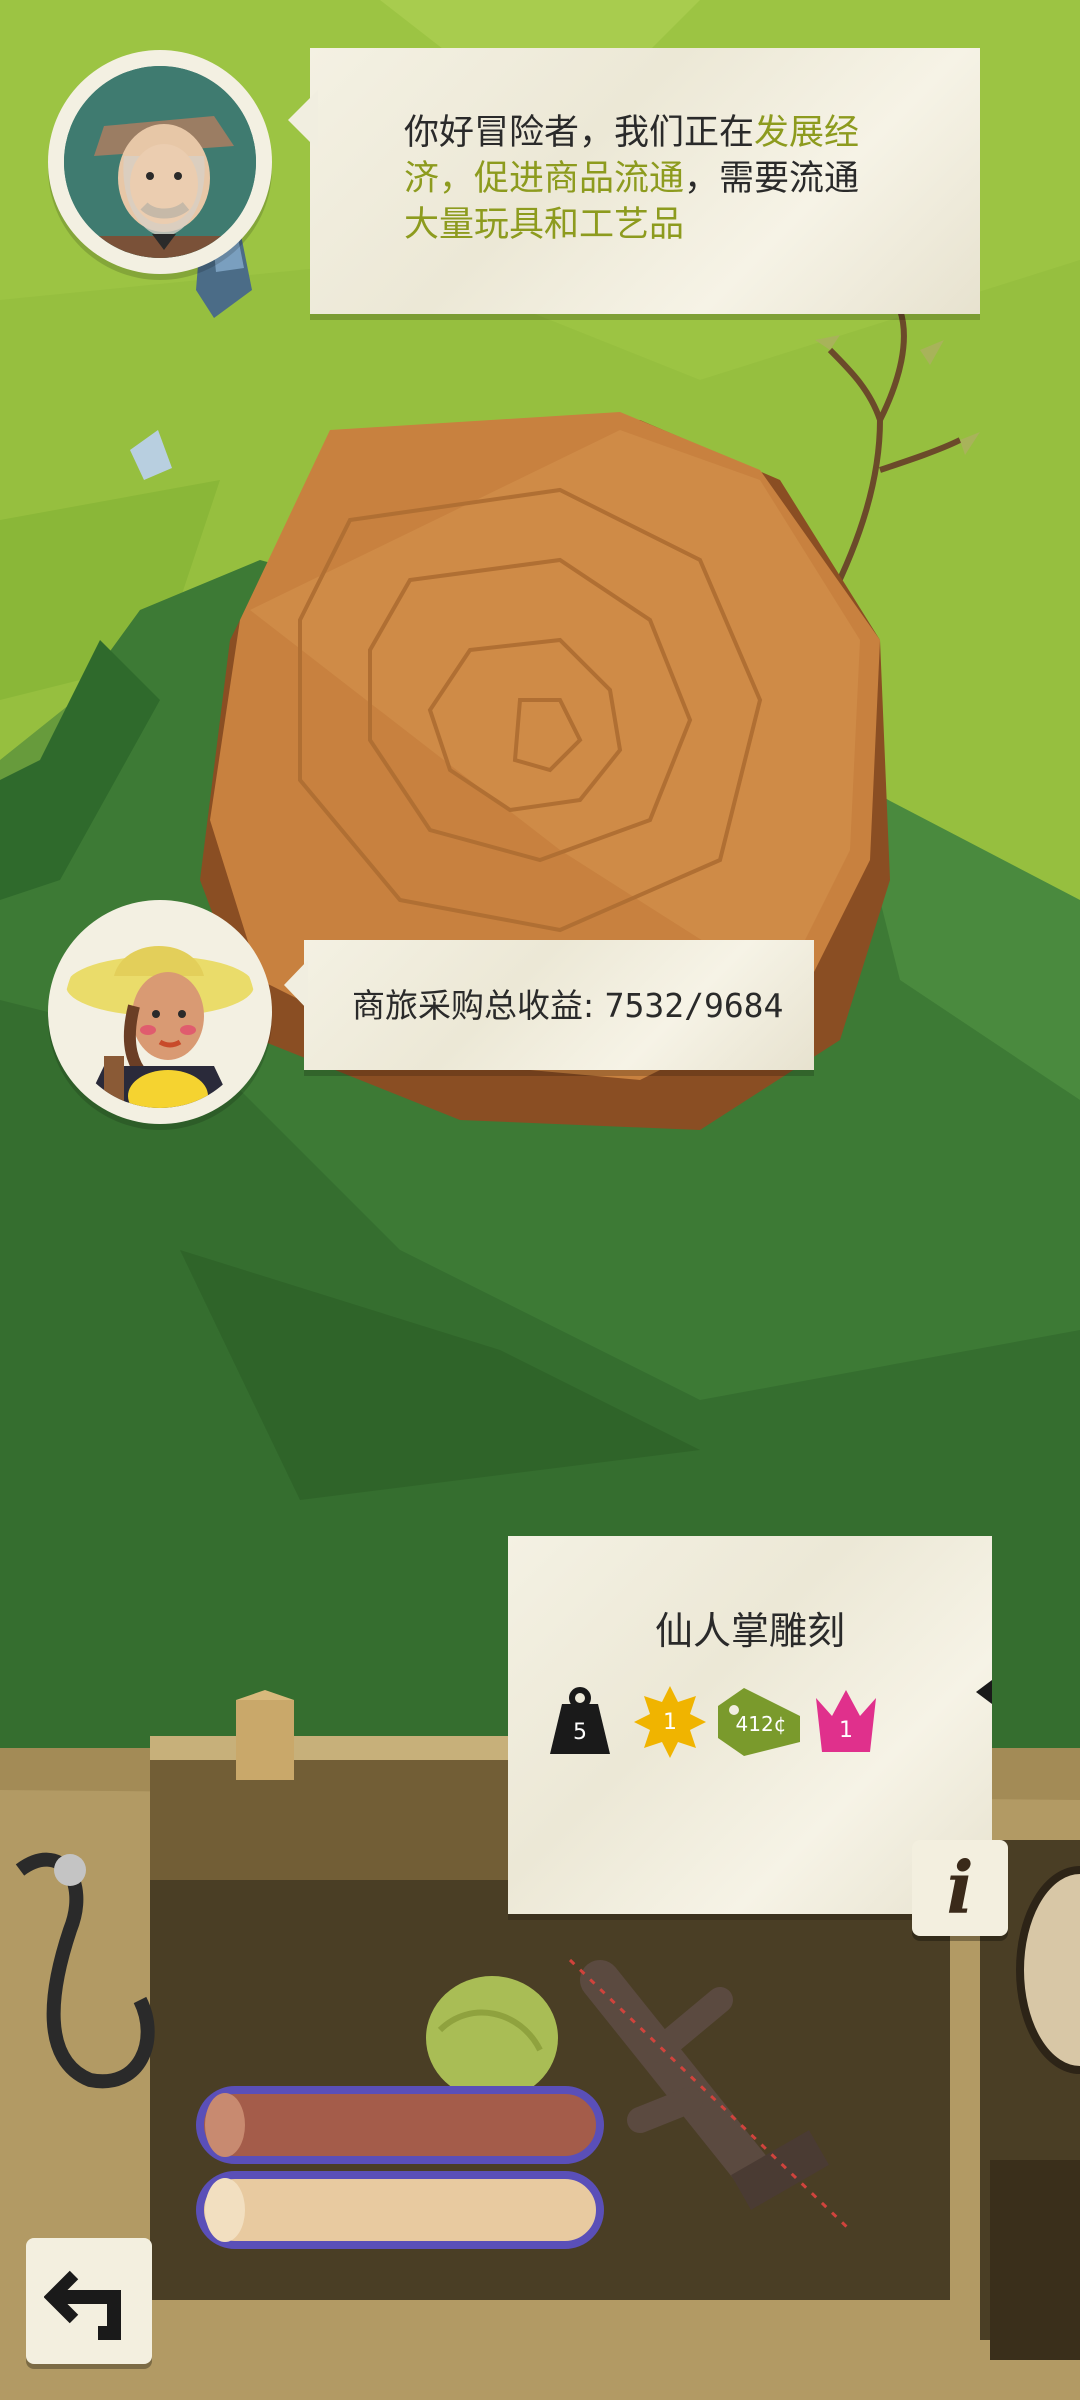 The width and height of the screenshot is (1080, 2400). What do you see at coordinates (85, 1970) in the screenshot?
I see `hook-item` at bounding box center [85, 1970].